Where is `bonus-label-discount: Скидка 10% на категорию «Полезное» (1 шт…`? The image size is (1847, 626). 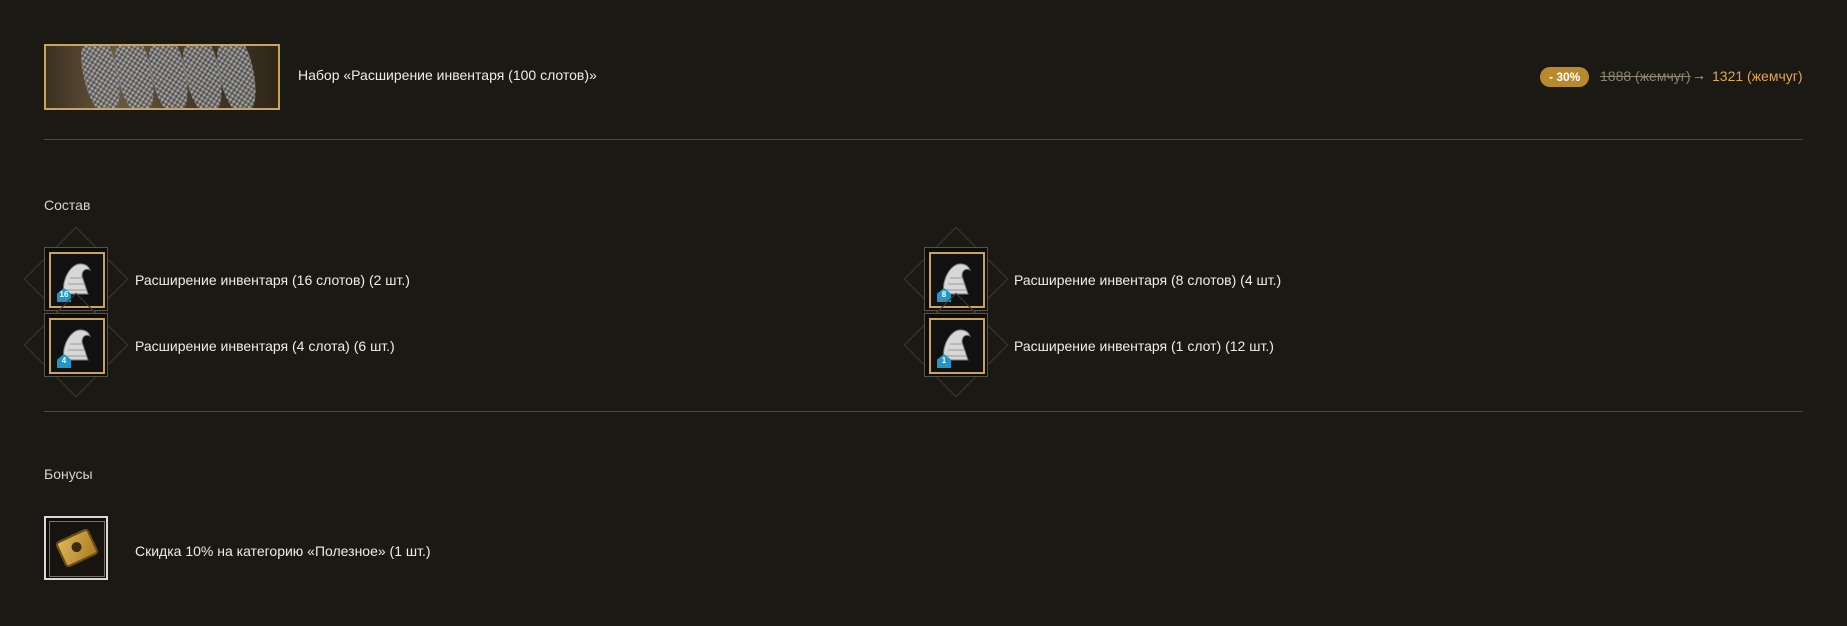
bonus-label-discount: Скидка 10% на категорию «Полезное» (1 шт… is located at coordinates (283, 551).